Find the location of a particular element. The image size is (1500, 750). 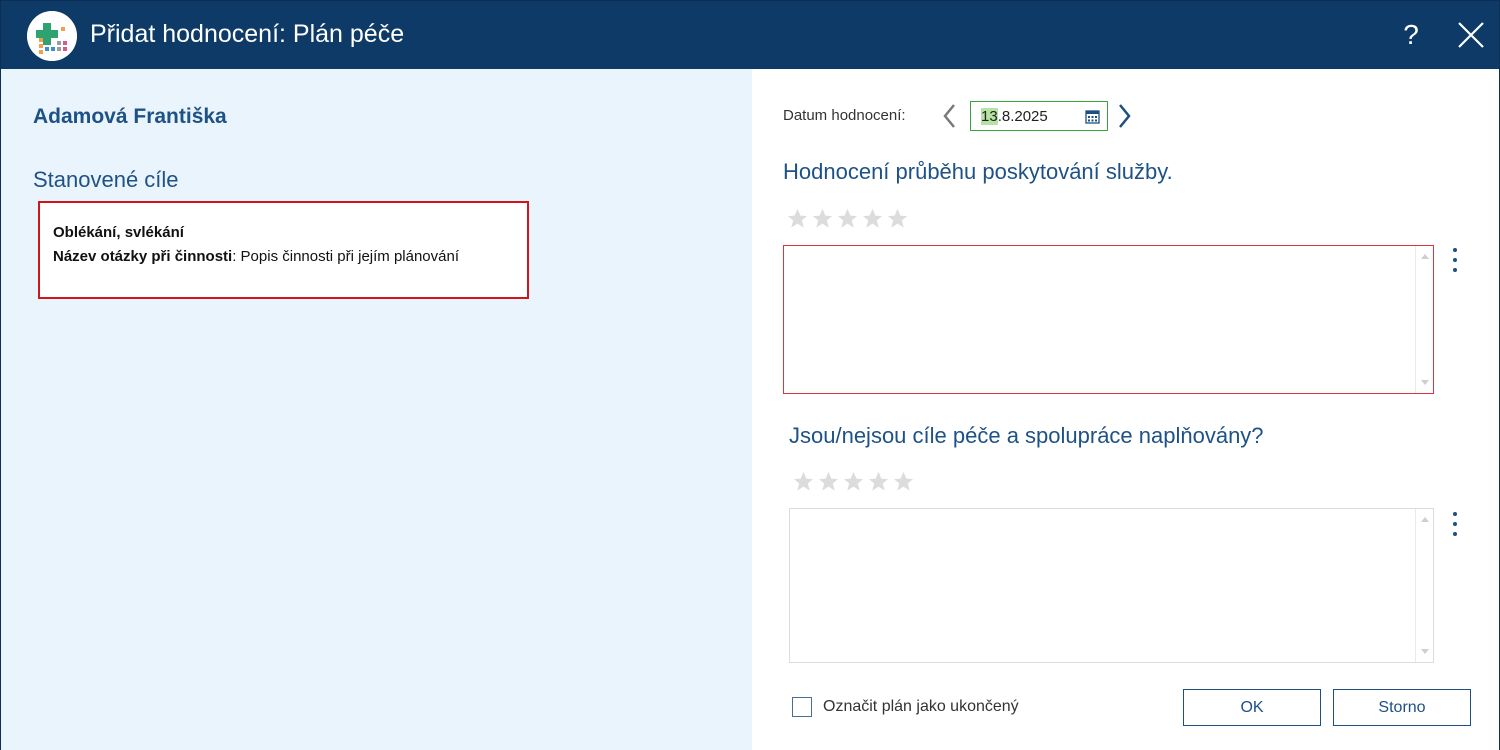

chevron-left-icon is located at coordinates (949, 116).